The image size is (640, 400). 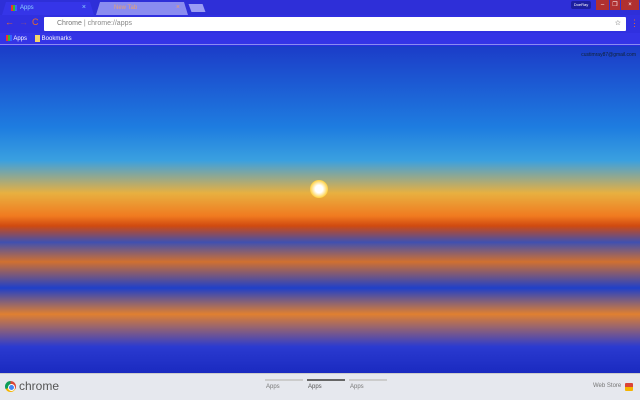 I want to click on reload-button: C, so click(x=35, y=22).